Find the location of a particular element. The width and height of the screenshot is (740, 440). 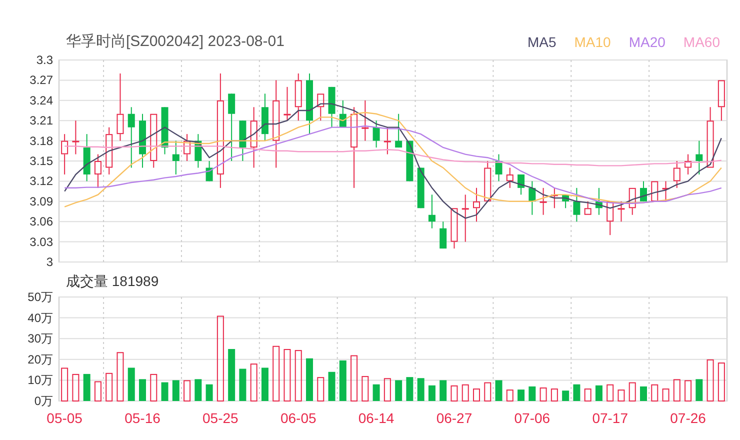

axis-label: 3 is located at coordinates (49, 262).